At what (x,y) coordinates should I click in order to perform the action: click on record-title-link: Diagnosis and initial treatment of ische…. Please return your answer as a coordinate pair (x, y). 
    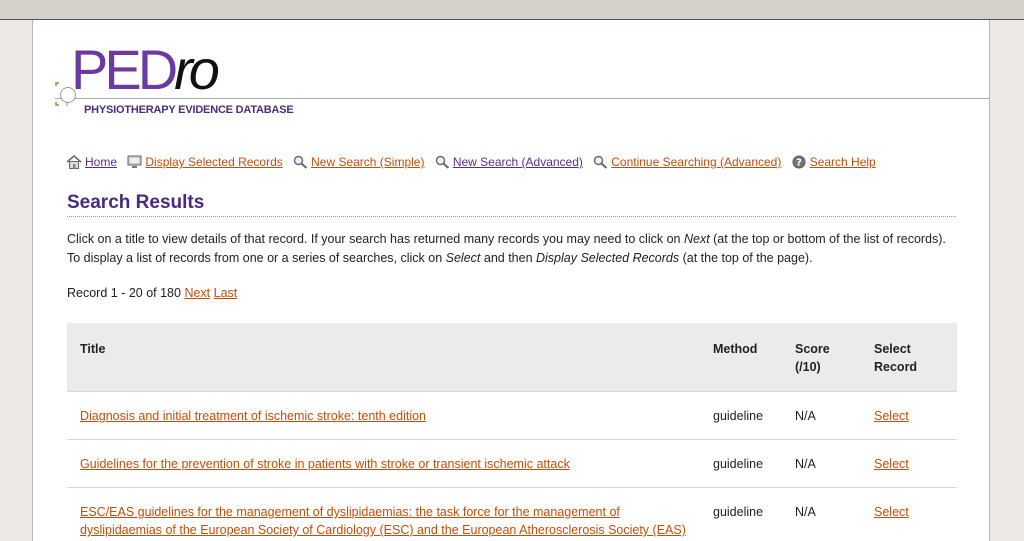
    Looking at the image, I should click on (253, 416).